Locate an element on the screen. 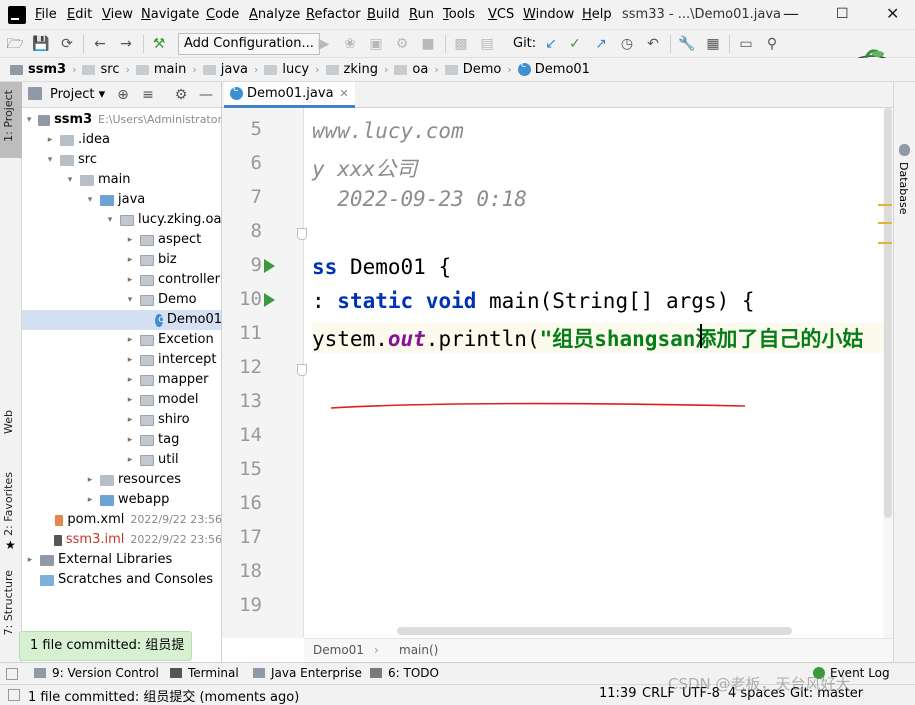 This screenshot has width=915, height=705. build-hammer-icon: ⚒ is located at coordinates (159, 44).